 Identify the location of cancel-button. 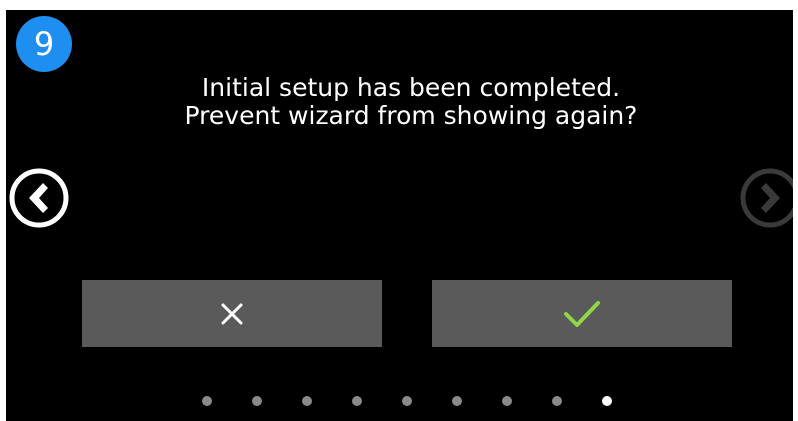
(232, 313).